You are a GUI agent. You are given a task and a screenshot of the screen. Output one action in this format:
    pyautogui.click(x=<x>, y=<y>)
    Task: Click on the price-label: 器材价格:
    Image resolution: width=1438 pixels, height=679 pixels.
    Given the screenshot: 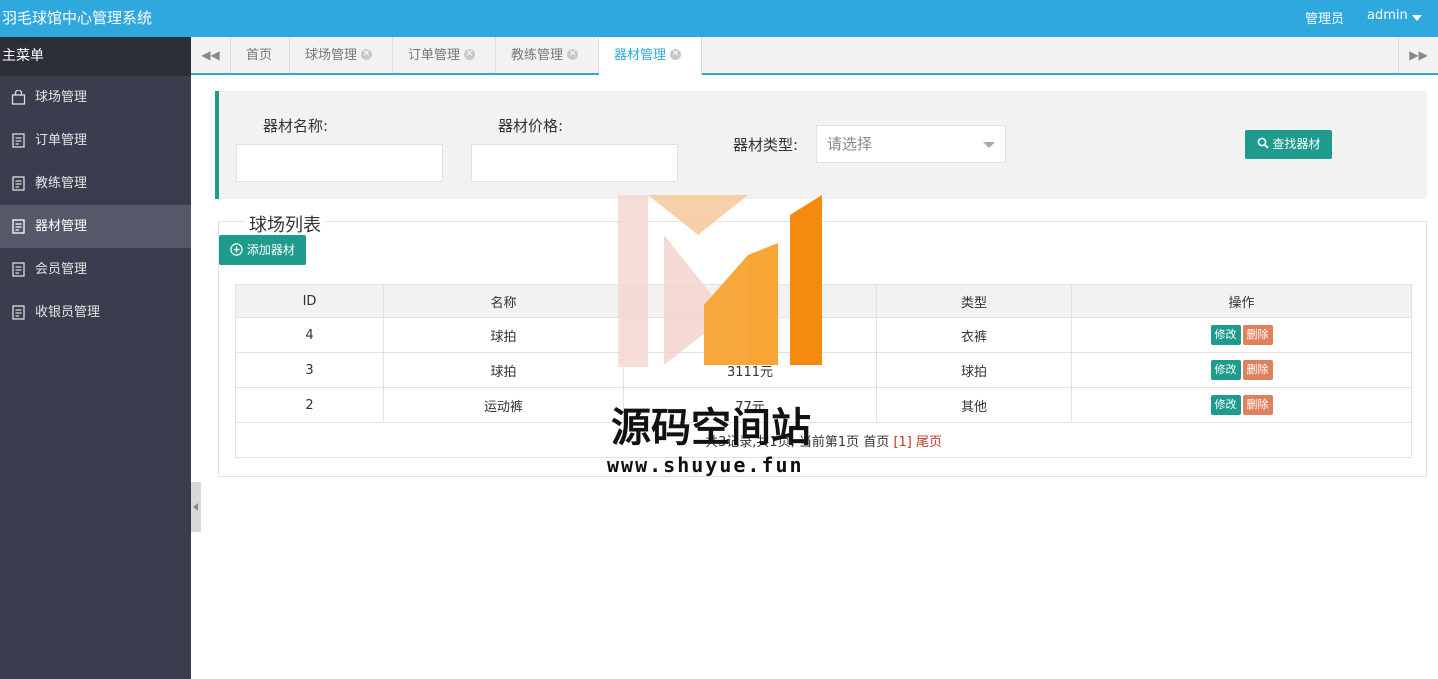 What is the action you would take?
    pyautogui.click(x=531, y=126)
    